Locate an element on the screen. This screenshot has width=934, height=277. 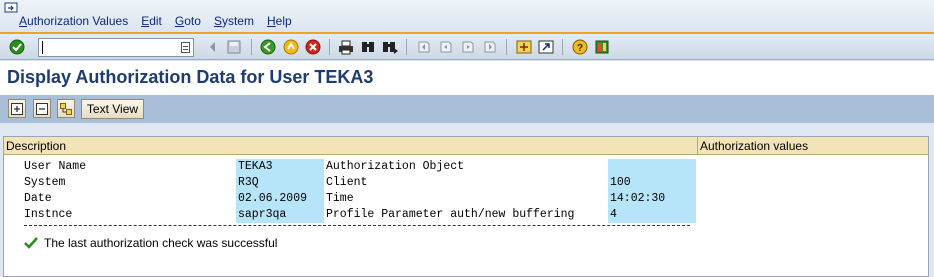
find-next-icon is located at coordinates (390, 47).